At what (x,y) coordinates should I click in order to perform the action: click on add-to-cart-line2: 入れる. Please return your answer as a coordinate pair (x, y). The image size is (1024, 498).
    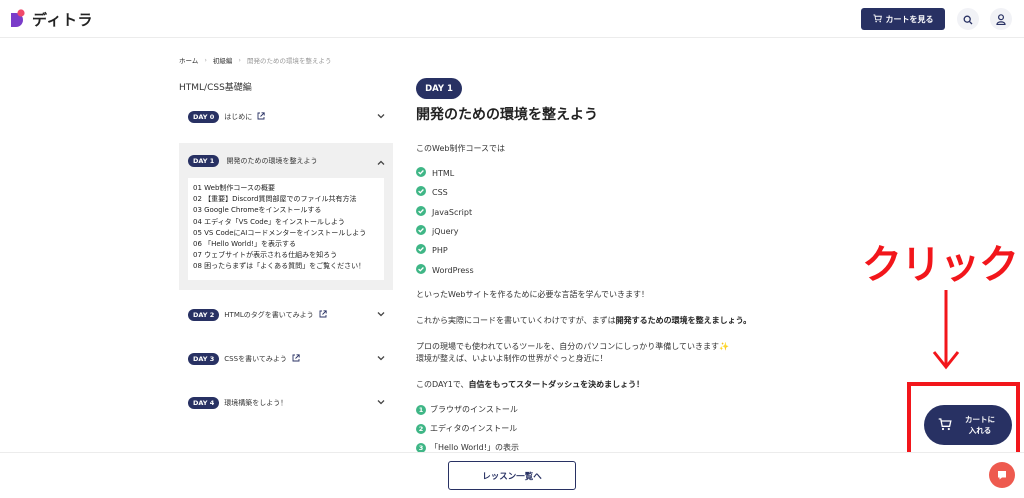
    Looking at the image, I should click on (980, 430).